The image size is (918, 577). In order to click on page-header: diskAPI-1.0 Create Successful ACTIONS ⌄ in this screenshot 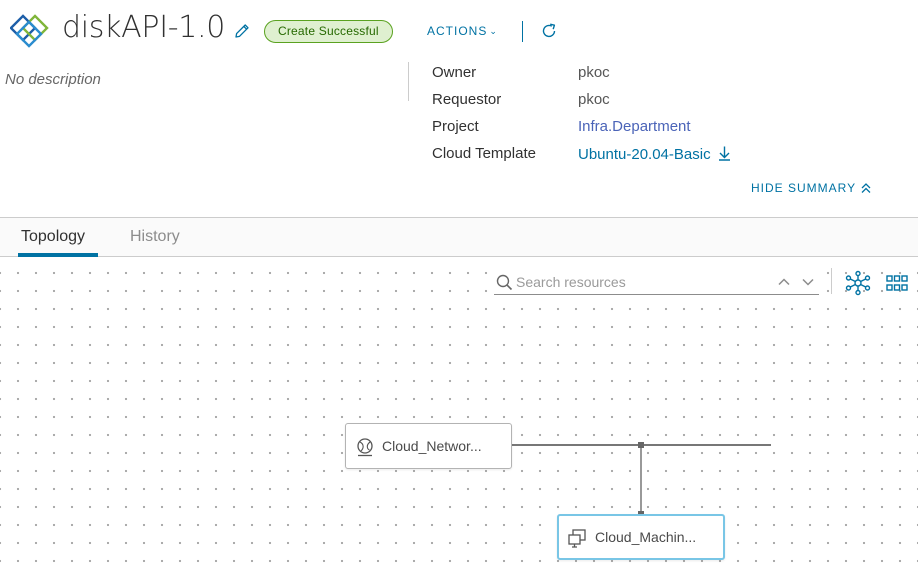, I will do `click(459, 31)`.